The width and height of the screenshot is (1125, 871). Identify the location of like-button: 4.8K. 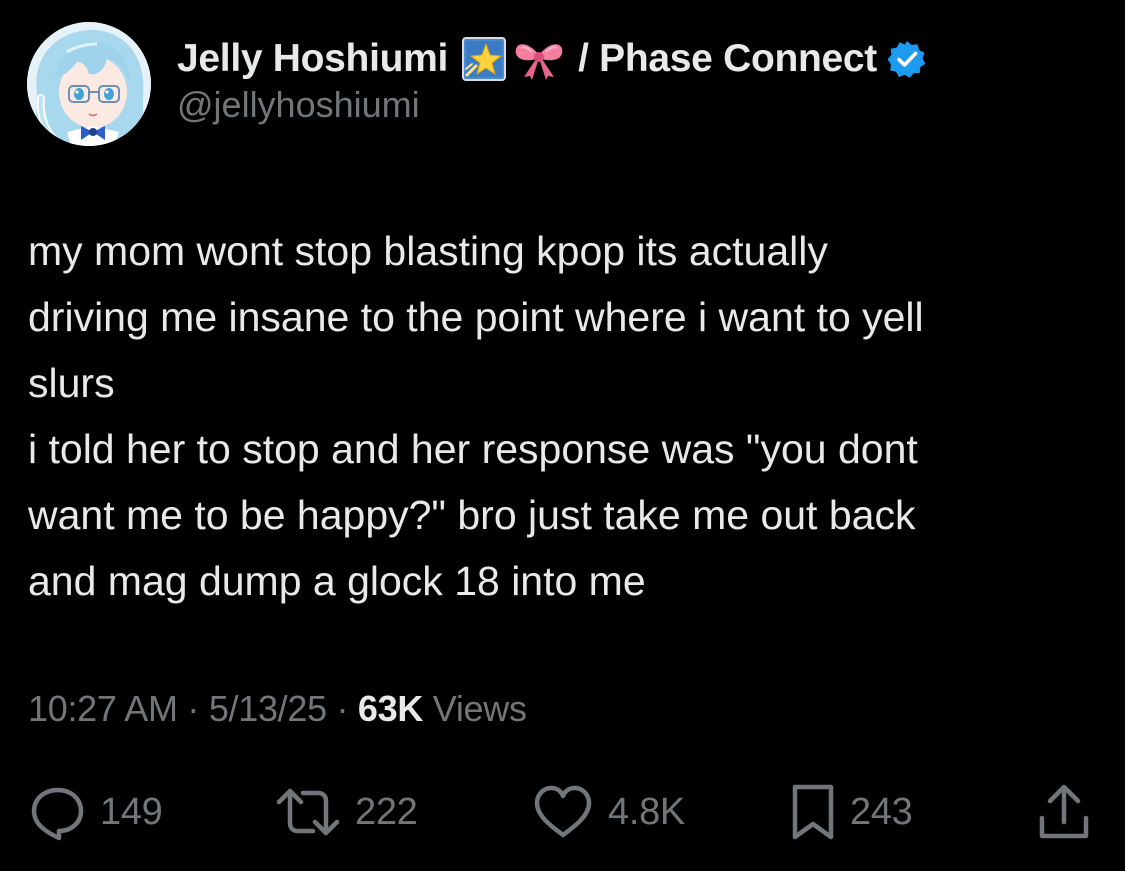
(608, 812).